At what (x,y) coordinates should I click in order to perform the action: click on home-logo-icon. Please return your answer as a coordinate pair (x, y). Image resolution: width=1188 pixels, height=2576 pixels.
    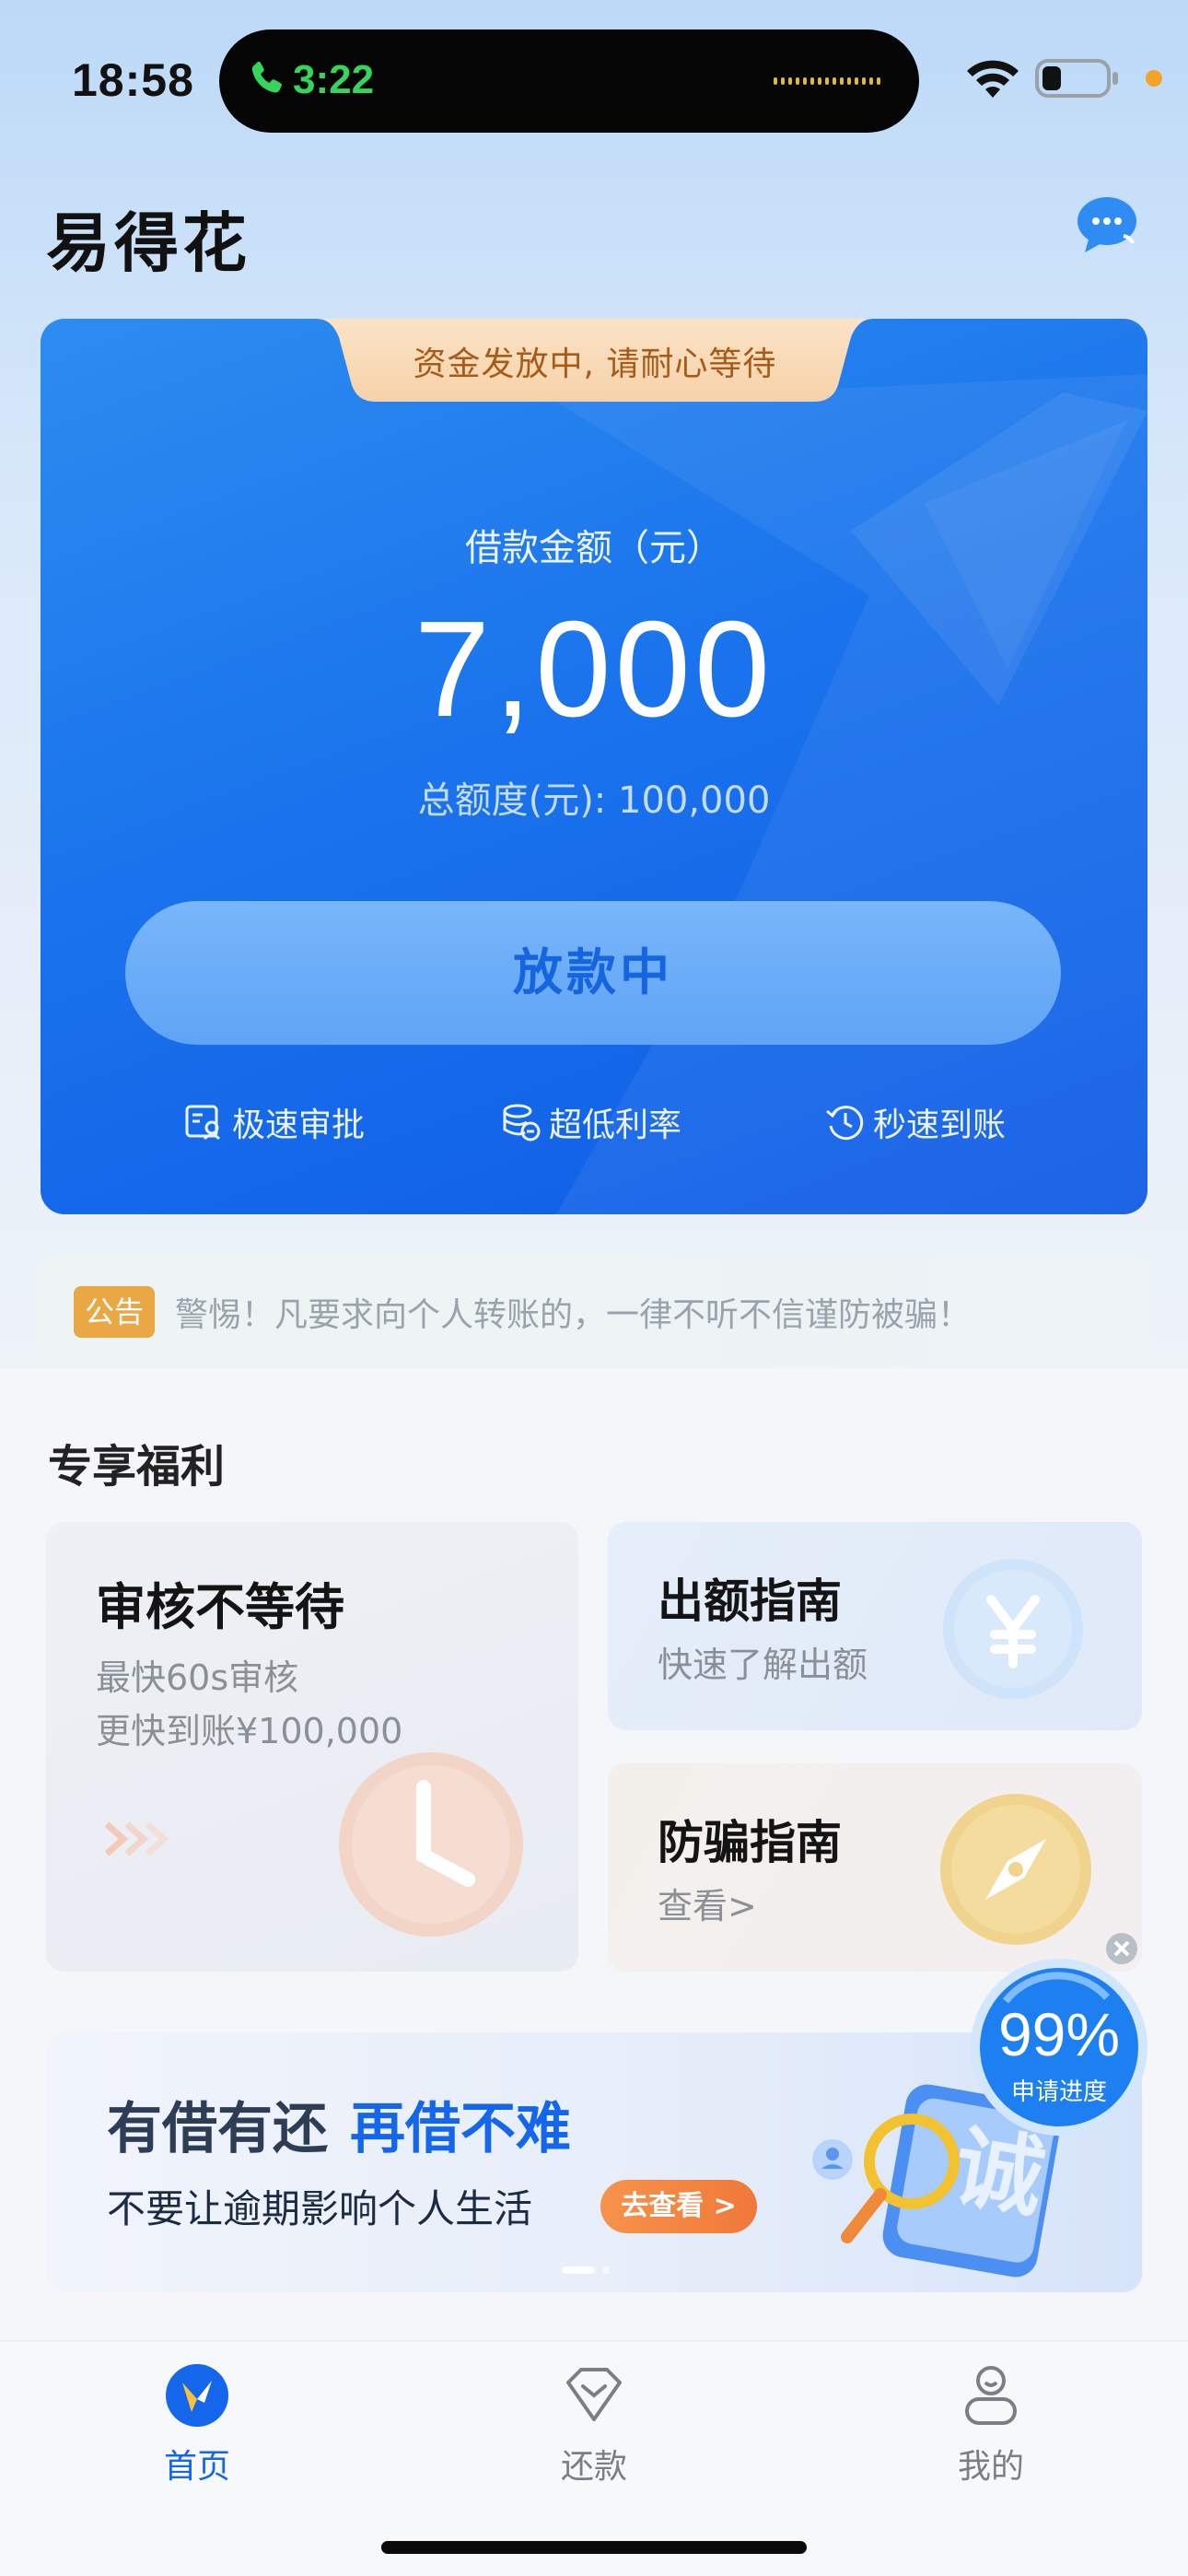
    Looking at the image, I should click on (197, 2395).